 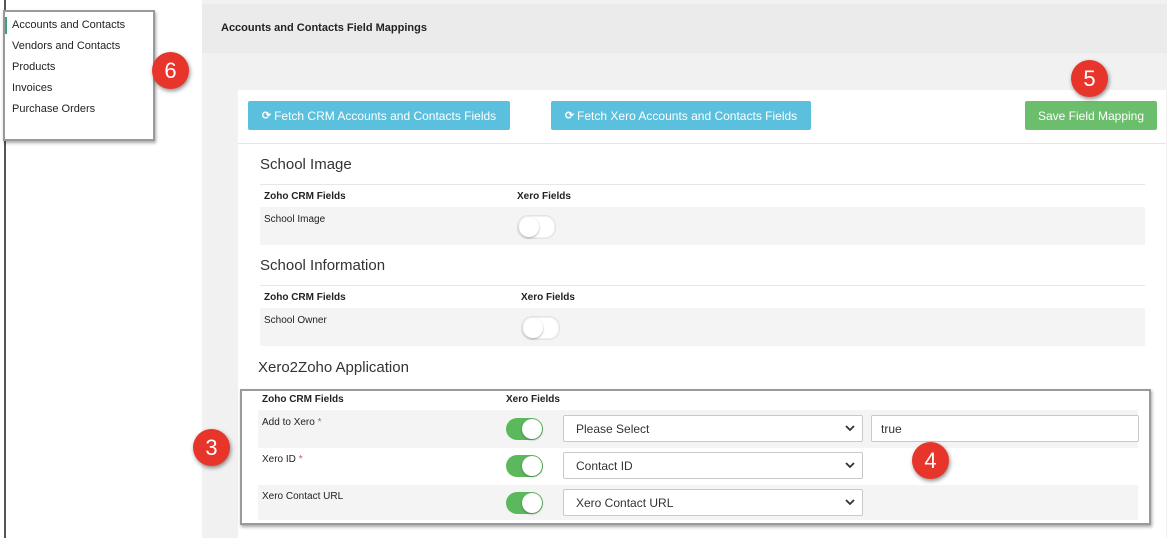 What do you see at coordinates (211, 447) in the screenshot?
I see `callout-badge-3: 3` at bounding box center [211, 447].